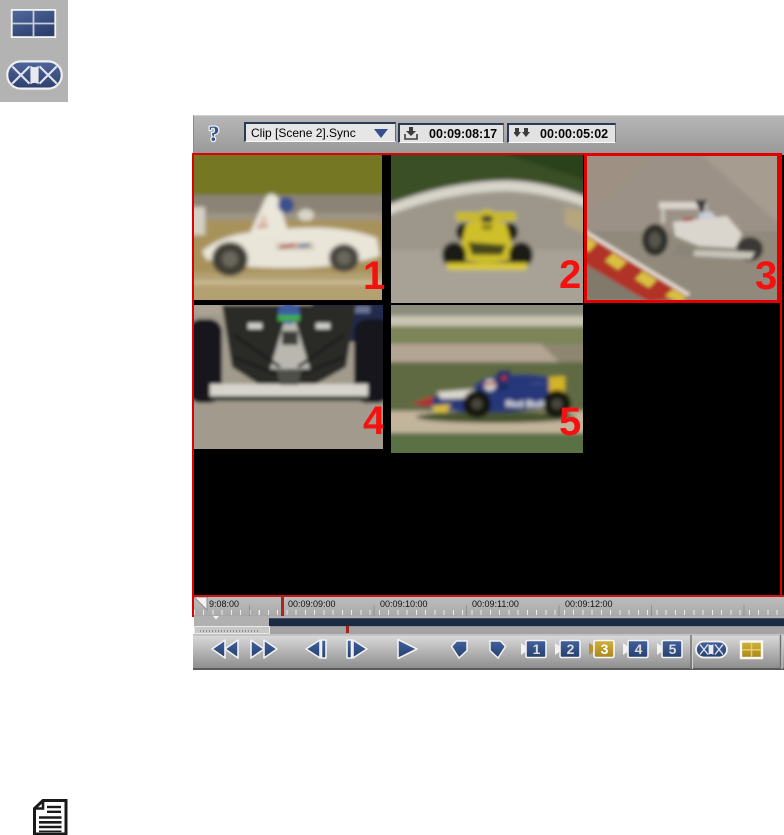 The image size is (784, 835). I want to click on svg-text: 1, so click(537, 649).